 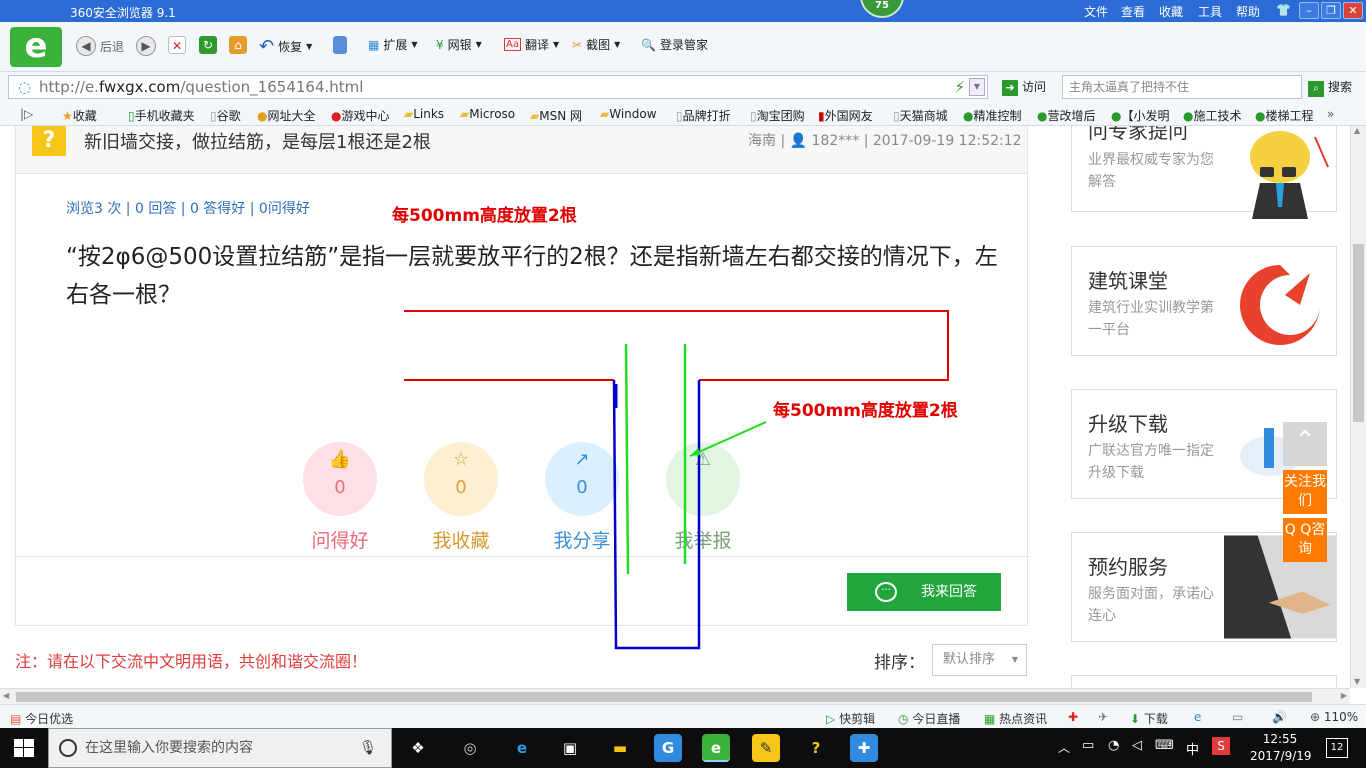 I want to click on ime-indicator: 中, so click(x=1192, y=748).